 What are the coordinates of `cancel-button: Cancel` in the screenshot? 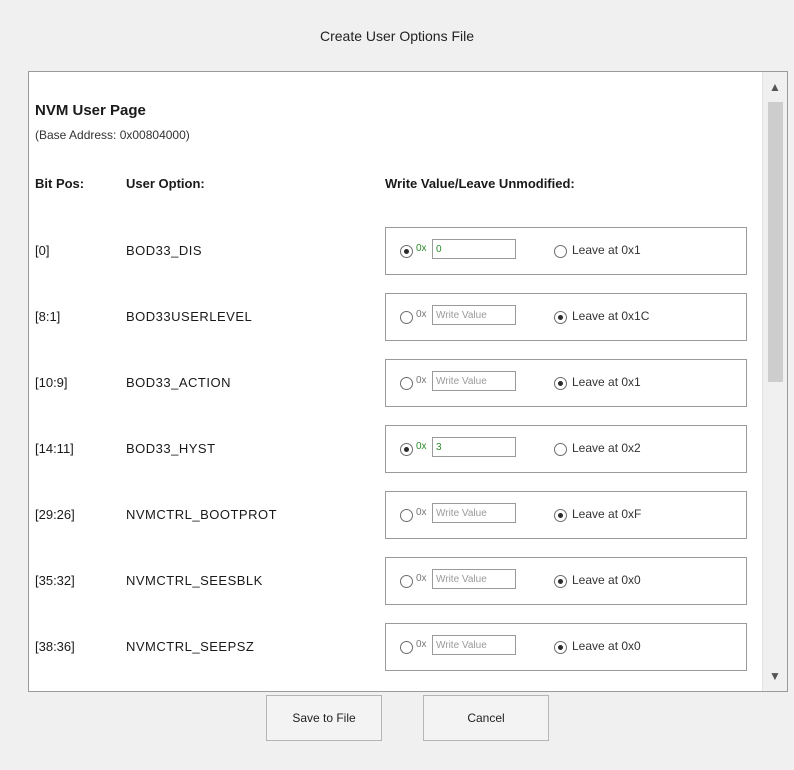 It's located at (486, 718).